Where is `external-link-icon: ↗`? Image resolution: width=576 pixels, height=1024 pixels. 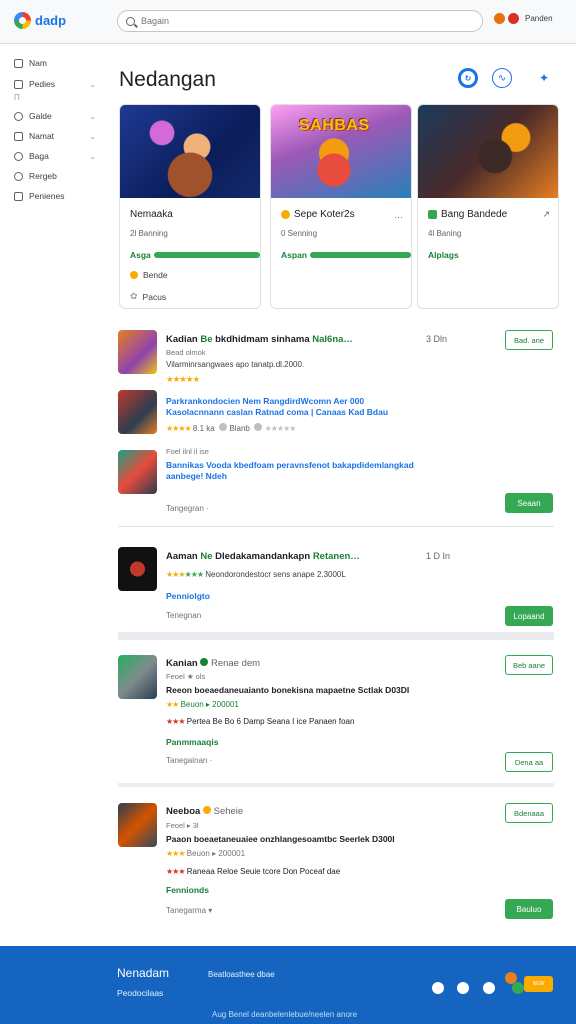
external-link-icon: ↗ is located at coordinates (546, 214).